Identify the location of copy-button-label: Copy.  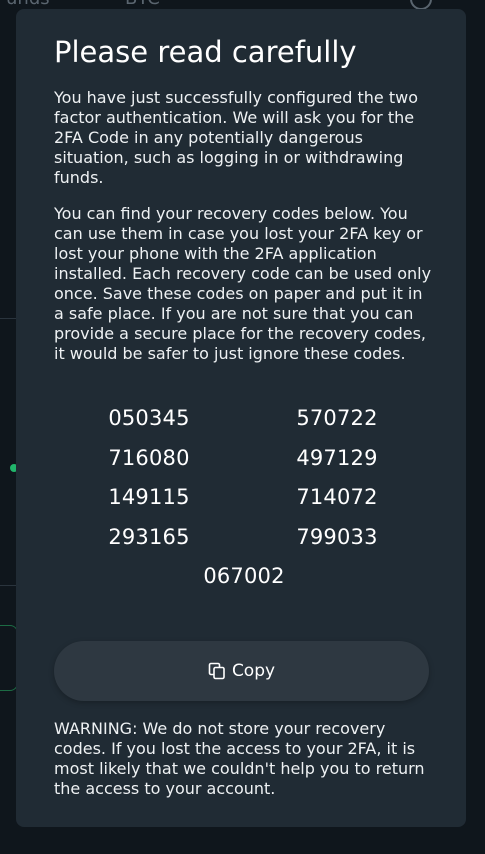
(253, 671).